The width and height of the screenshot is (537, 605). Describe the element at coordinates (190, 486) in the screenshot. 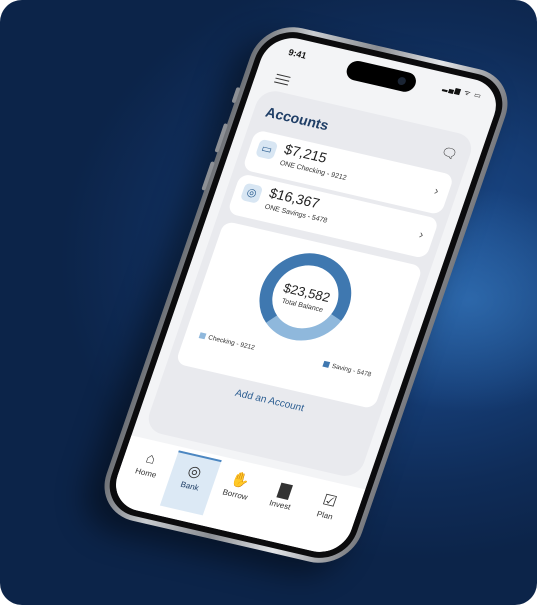

I see `tab-label: Bank` at that location.